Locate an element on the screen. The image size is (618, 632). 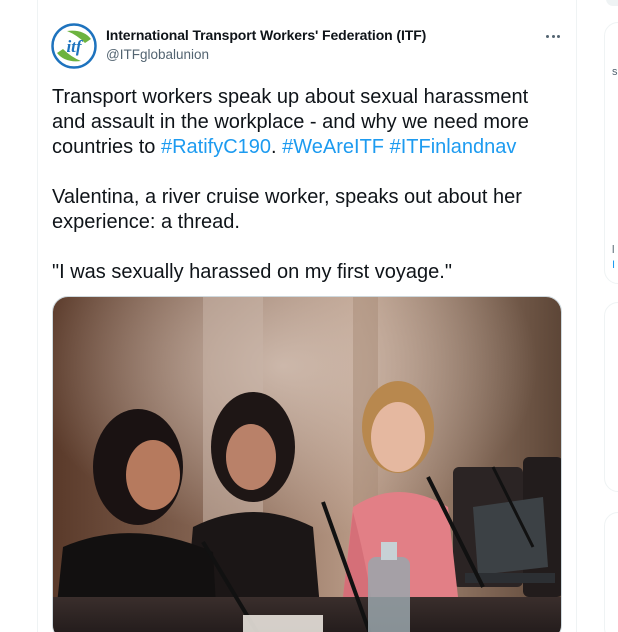
hashtag-link: #RatifyC190 is located at coordinates (216, 147).